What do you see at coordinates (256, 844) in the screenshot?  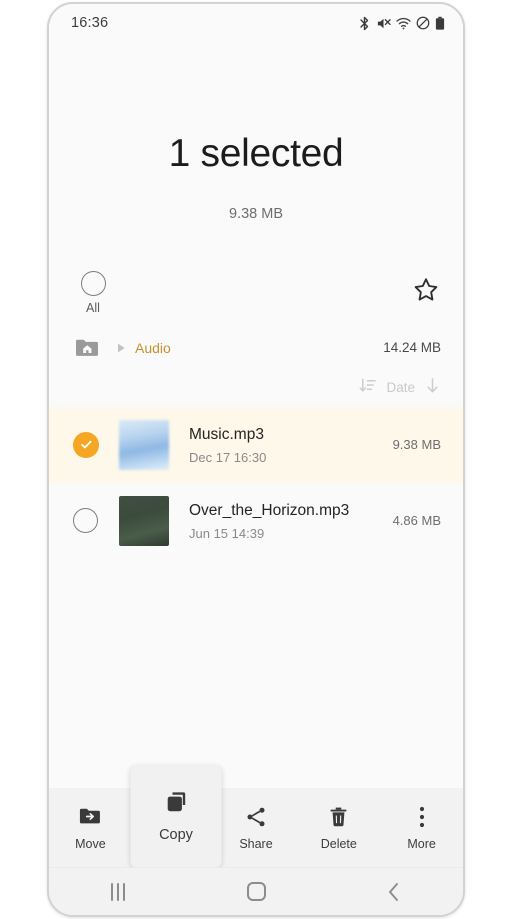 I see `share-label: Share` at bounding box center [256, 844].